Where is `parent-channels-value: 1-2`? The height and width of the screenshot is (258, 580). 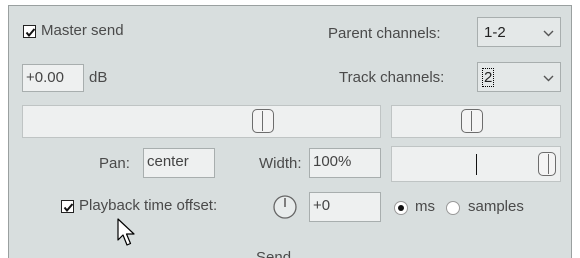 parent-channels-value: 1-2 is located at coordinates (495, 32).